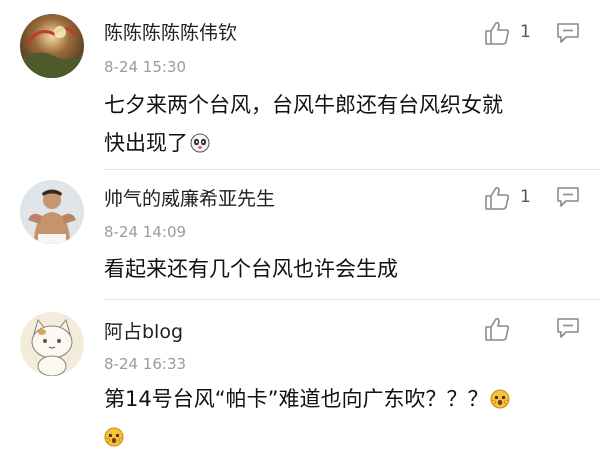 This screenshot has width=600, height=458. I want to click on comment-text-line: 快出现了, so click(344, 143).